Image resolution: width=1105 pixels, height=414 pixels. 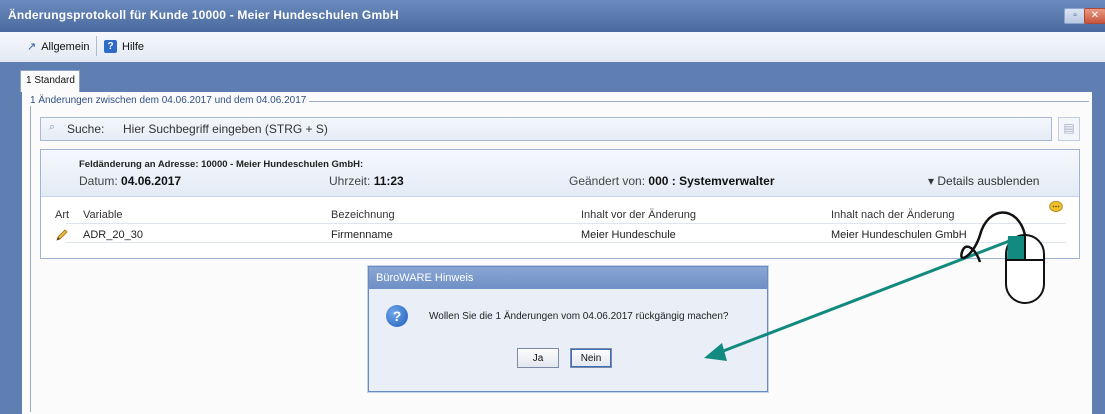 What do you see at coordinates (50, 81) in the screenshot?
I see `tab-standard: 1 Standard` at bounding box center [50, 81].